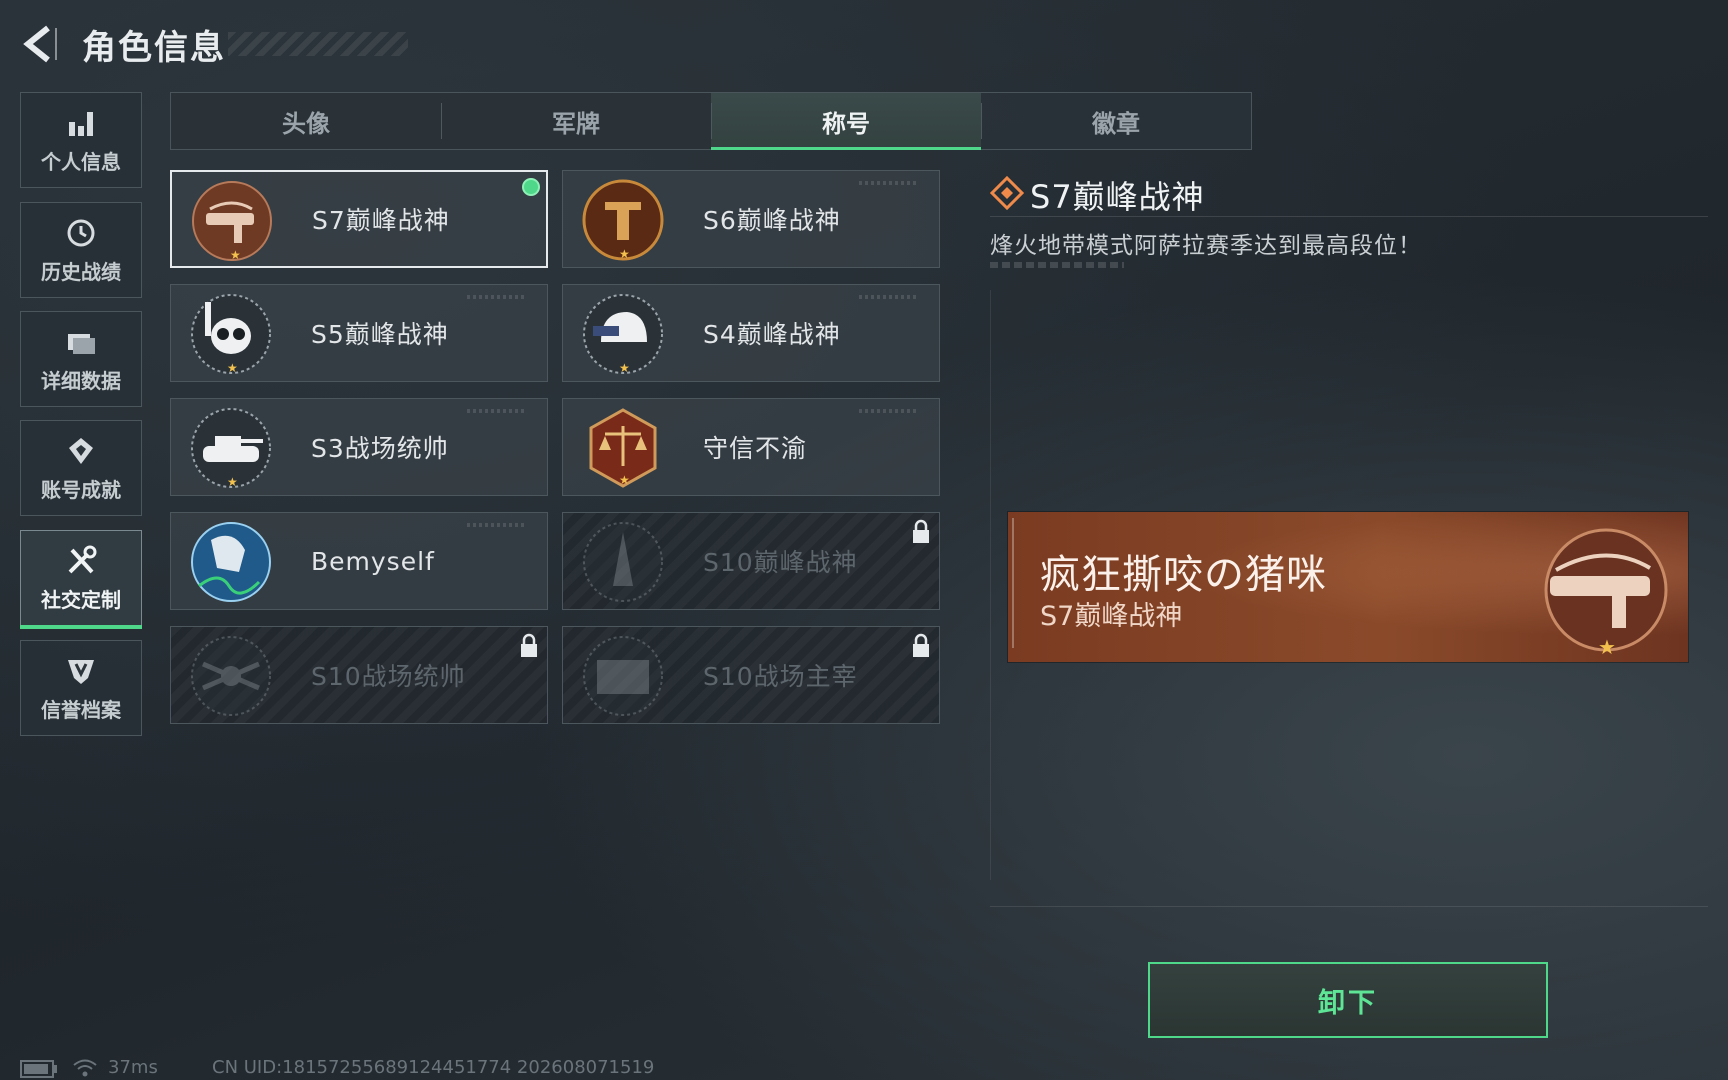 The image size is (1728, 1080). What do you see at coordinates (40, 44) in the screenshot?
I see `back-arrow-icon` at bounding box center [40, 44].